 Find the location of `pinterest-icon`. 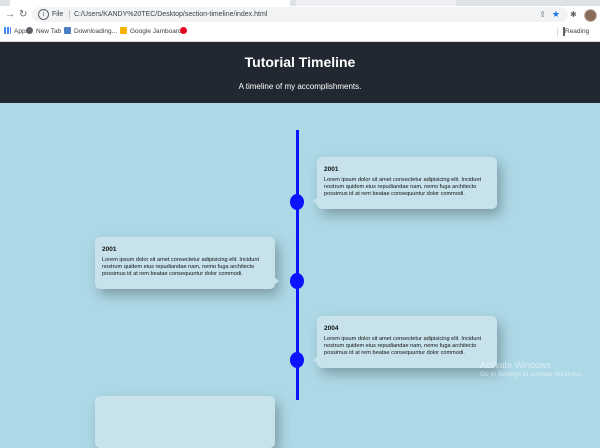

pinterest-icon is located at coordinates (183, 30).